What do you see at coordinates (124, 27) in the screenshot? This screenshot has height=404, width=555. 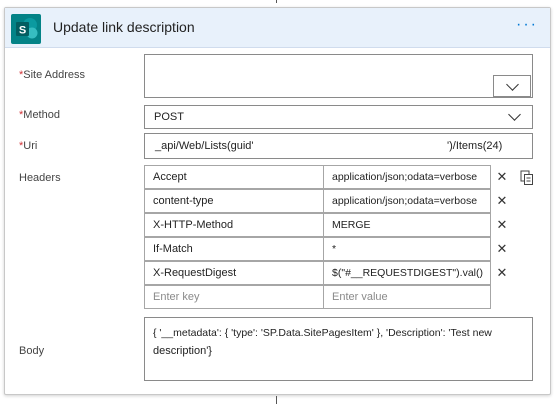 I see `card-title: Update link description` at bounding box center [124, 27].